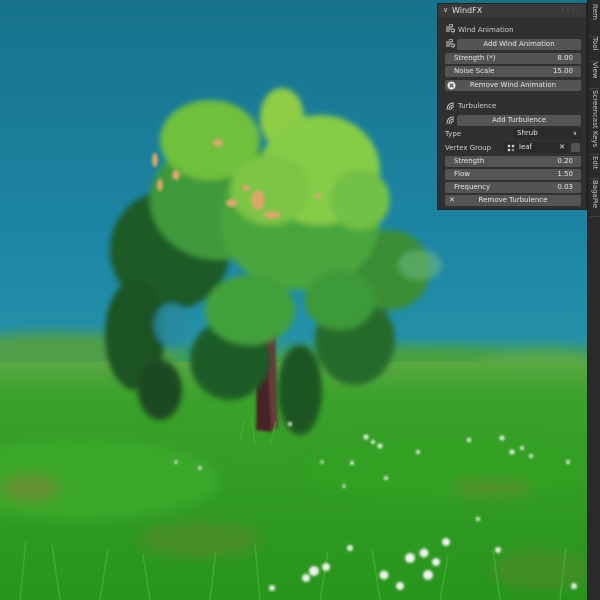  I want to click on remove-wind-animation-button: Remove Wind Animation, so click(513, 85).